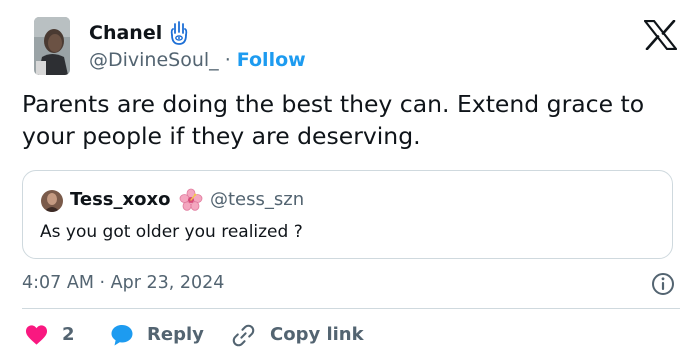  I want to click on author-handle: @DivineSoul_, so click(154, 60).